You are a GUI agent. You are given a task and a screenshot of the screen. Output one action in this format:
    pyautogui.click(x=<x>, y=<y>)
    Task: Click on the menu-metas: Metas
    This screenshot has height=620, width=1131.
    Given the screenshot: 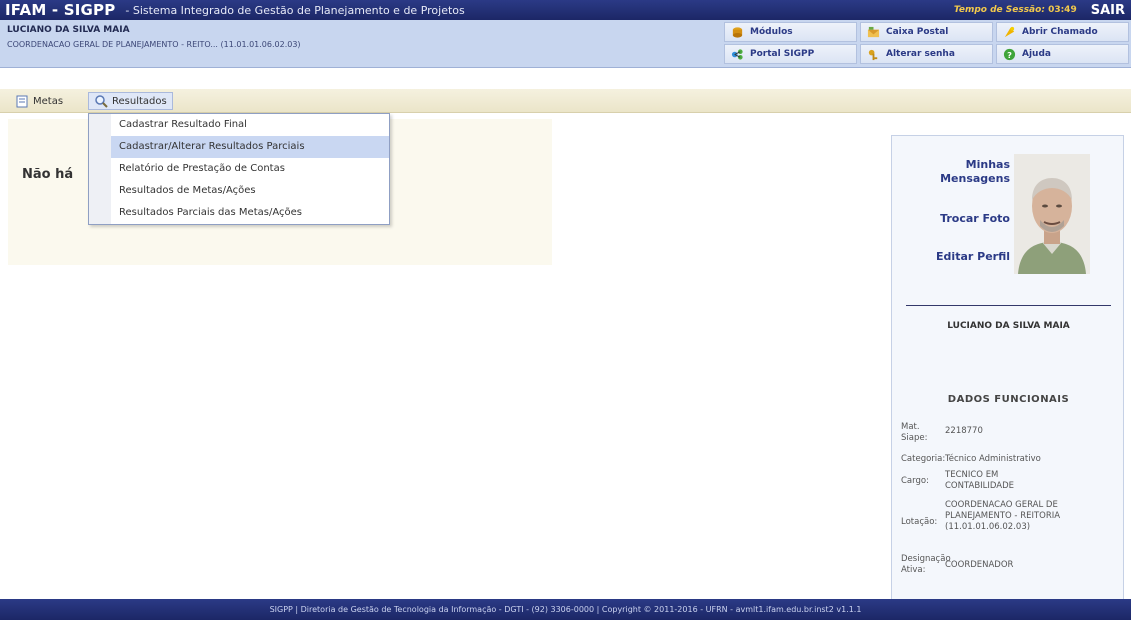 What is the action you would take?
    pyautogui.click(x=39, y=101)
    